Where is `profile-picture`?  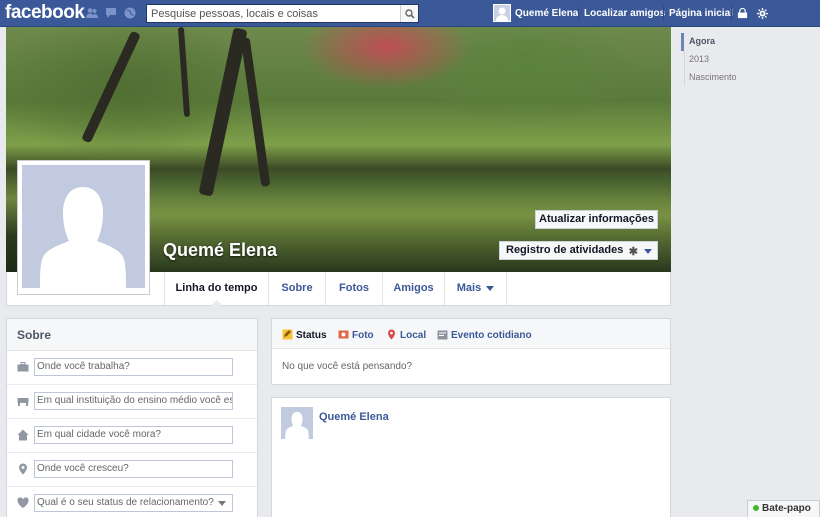 profile-picture is located at coordinates (83, 227).